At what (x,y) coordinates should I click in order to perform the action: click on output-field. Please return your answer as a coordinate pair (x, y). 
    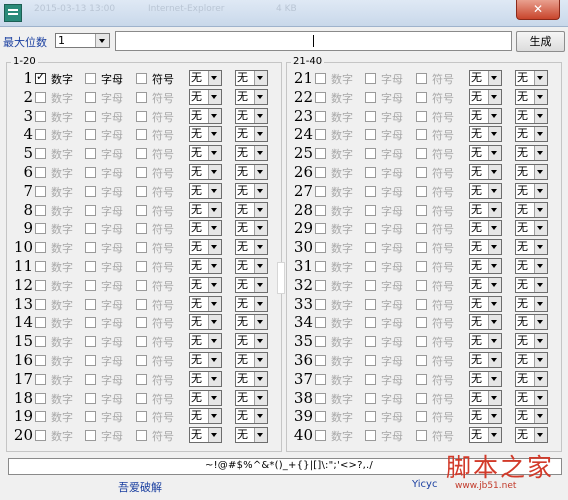
    Looking at the image, I should click on (313, 41).